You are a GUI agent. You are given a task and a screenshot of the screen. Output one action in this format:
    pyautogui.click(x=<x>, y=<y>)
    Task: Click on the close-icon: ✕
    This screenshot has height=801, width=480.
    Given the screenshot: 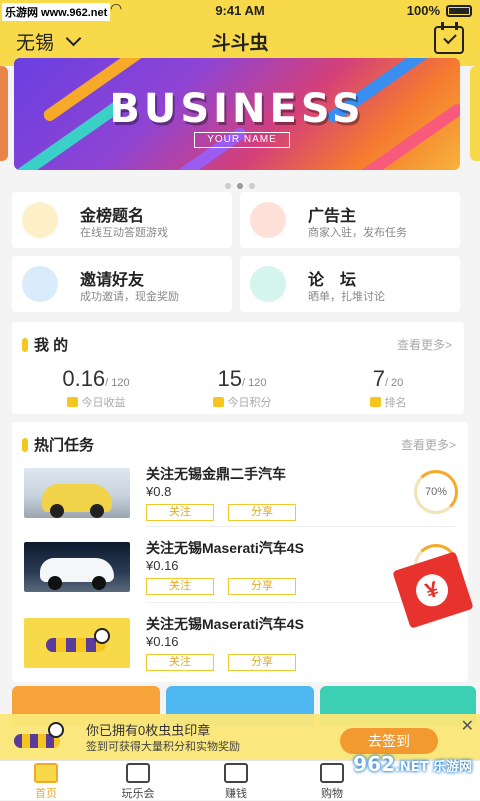 What is the action you would take?
    pyautogui.click(x=467, y=726)
    